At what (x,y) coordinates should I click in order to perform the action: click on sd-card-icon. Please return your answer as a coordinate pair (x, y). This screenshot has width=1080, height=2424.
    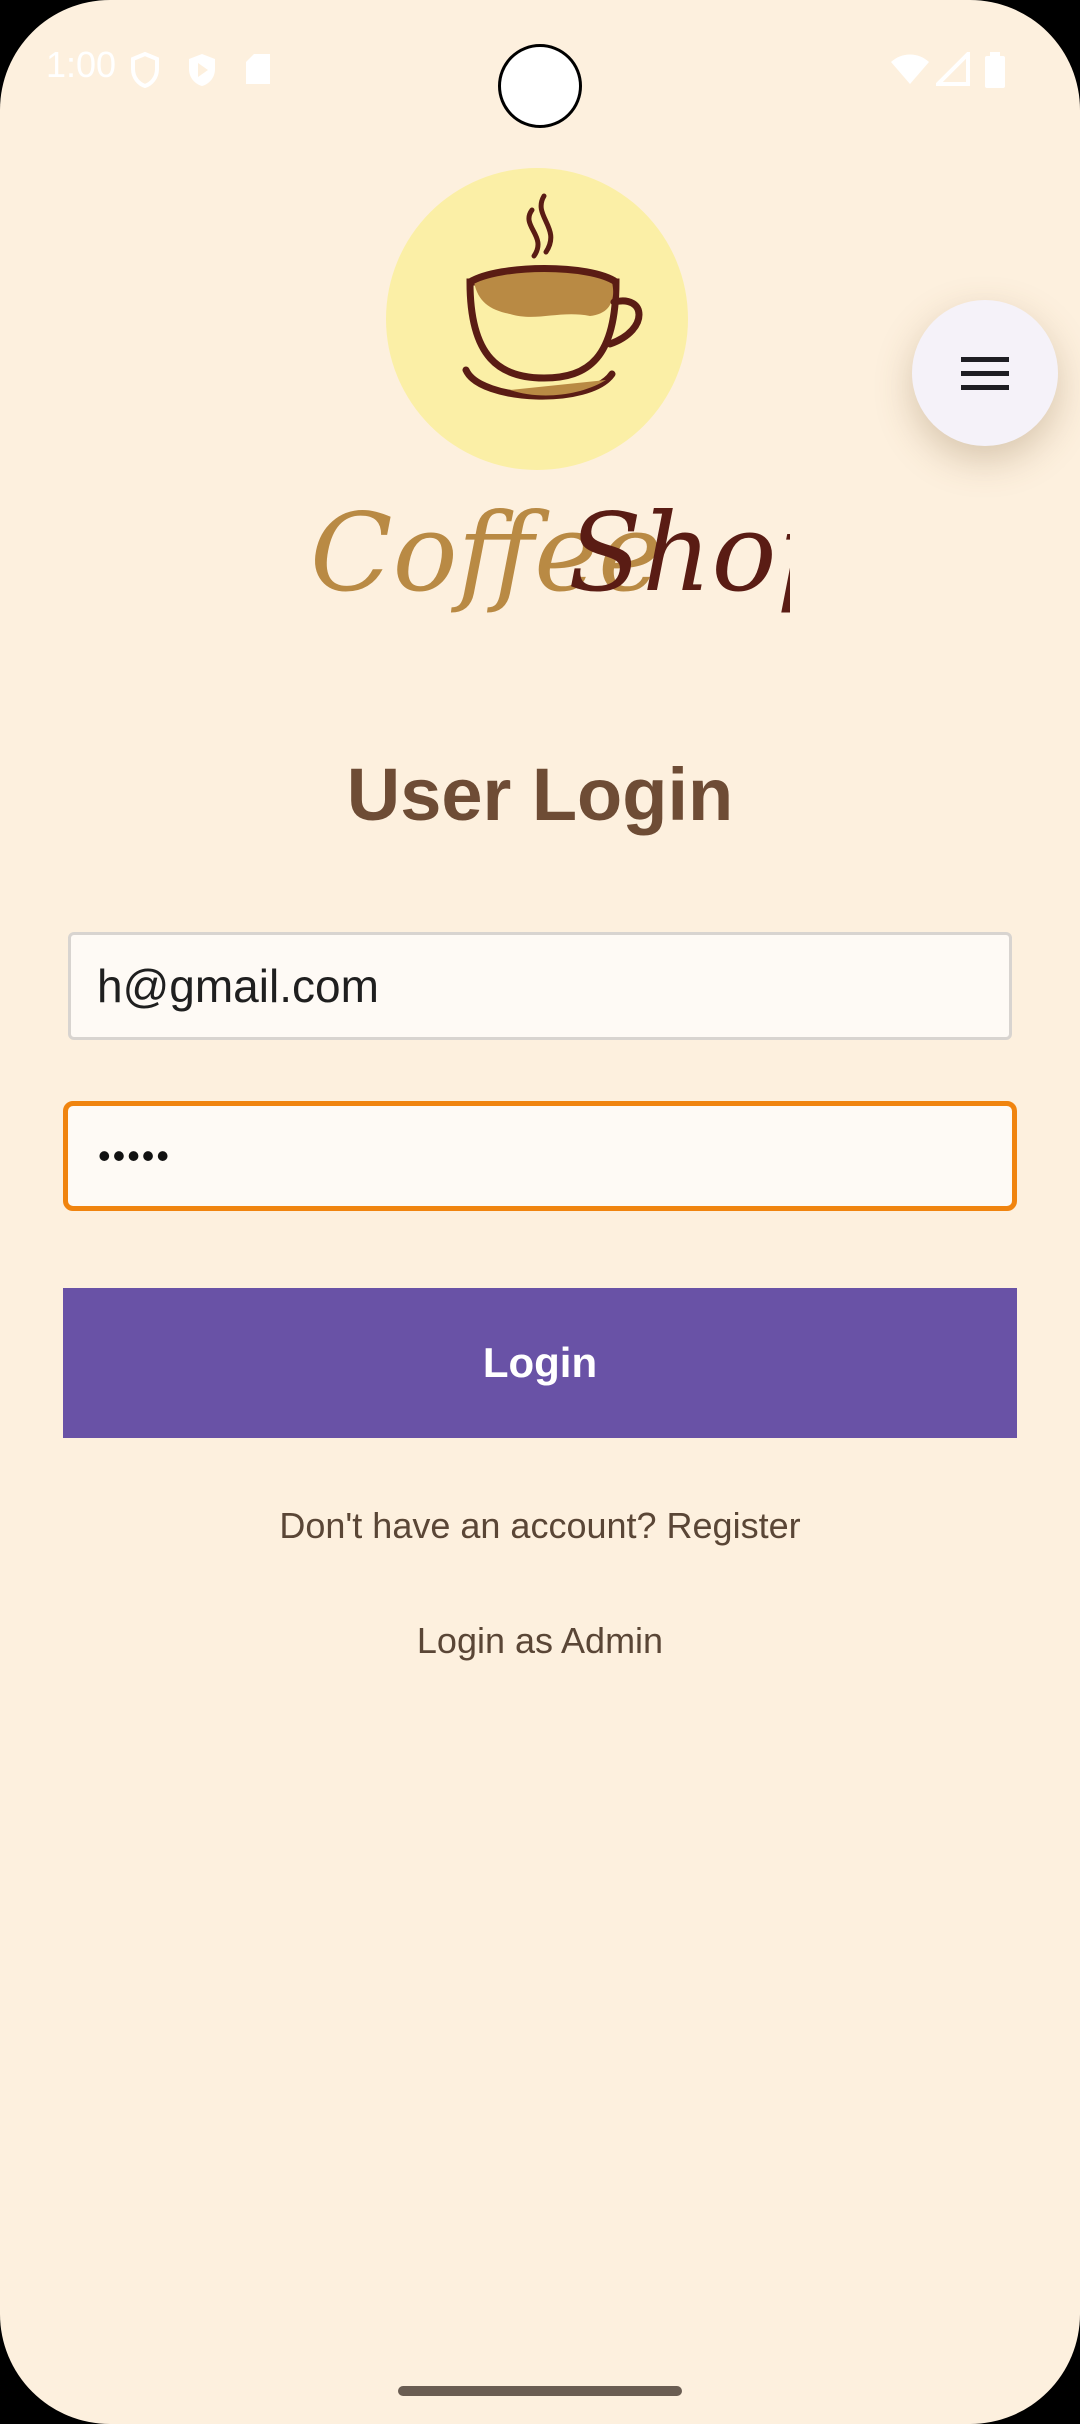
    Looking at the image, I should click on (258, 69).